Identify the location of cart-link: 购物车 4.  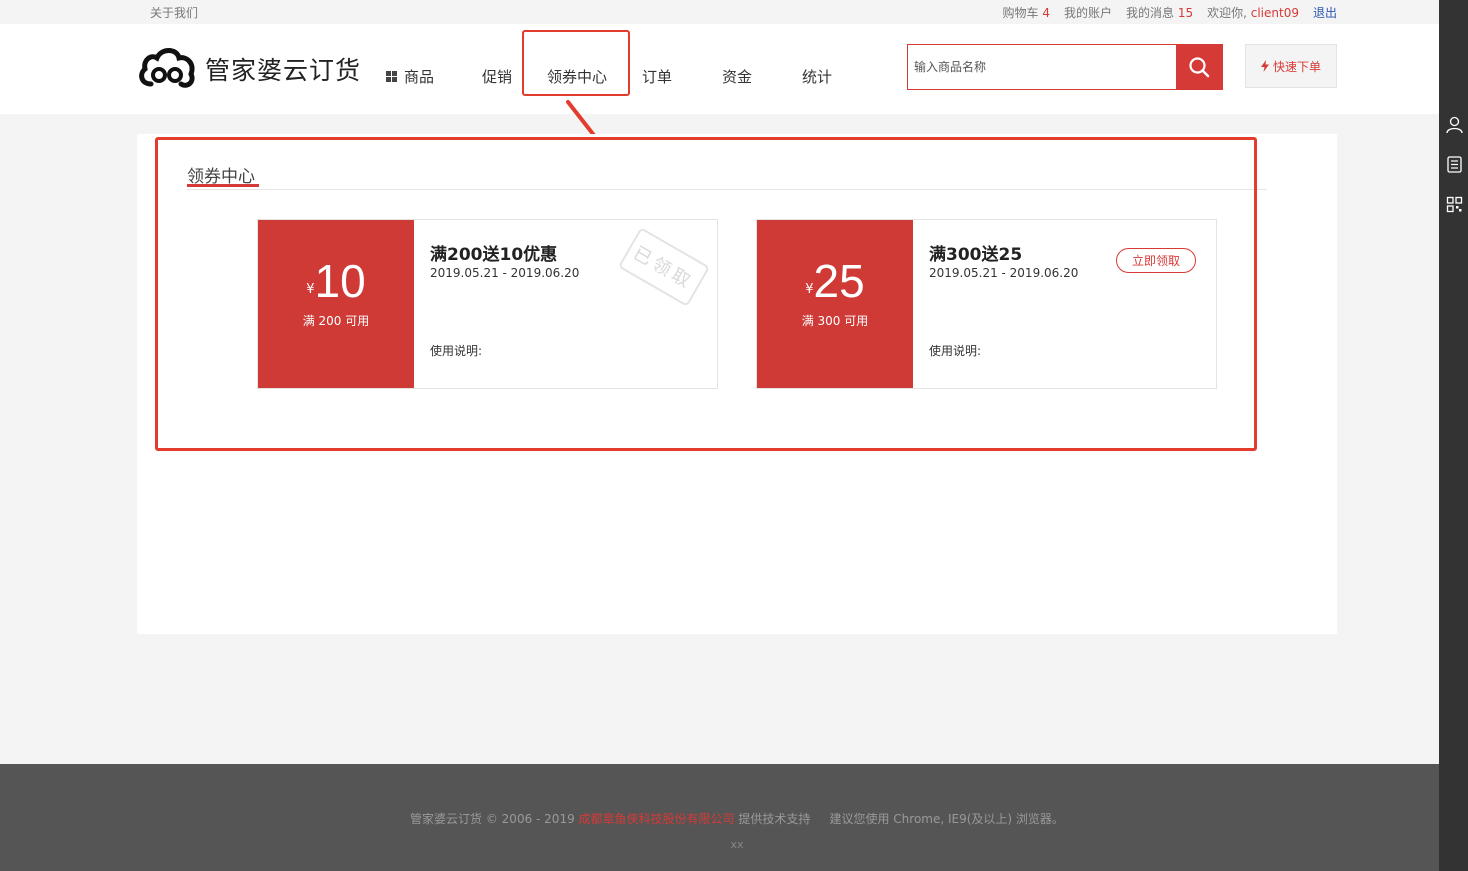
(1025, 12).